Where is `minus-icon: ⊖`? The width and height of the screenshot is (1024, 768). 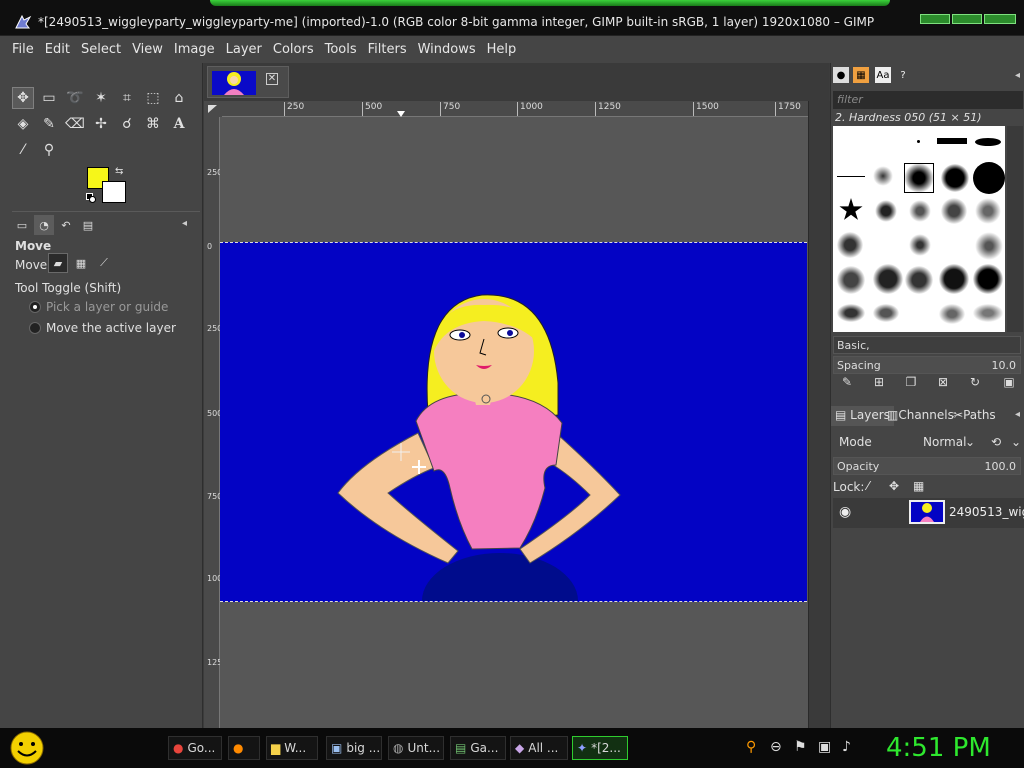
minus-icon: ⊖ is located at coordinates (776, 747).